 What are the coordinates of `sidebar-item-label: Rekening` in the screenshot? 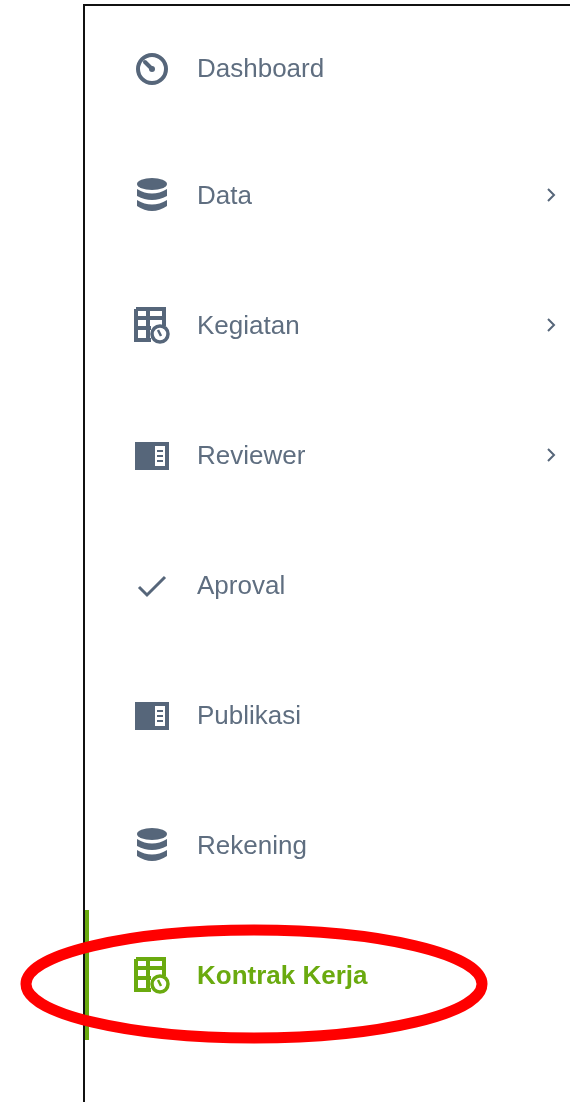 It's located at (252, 845).